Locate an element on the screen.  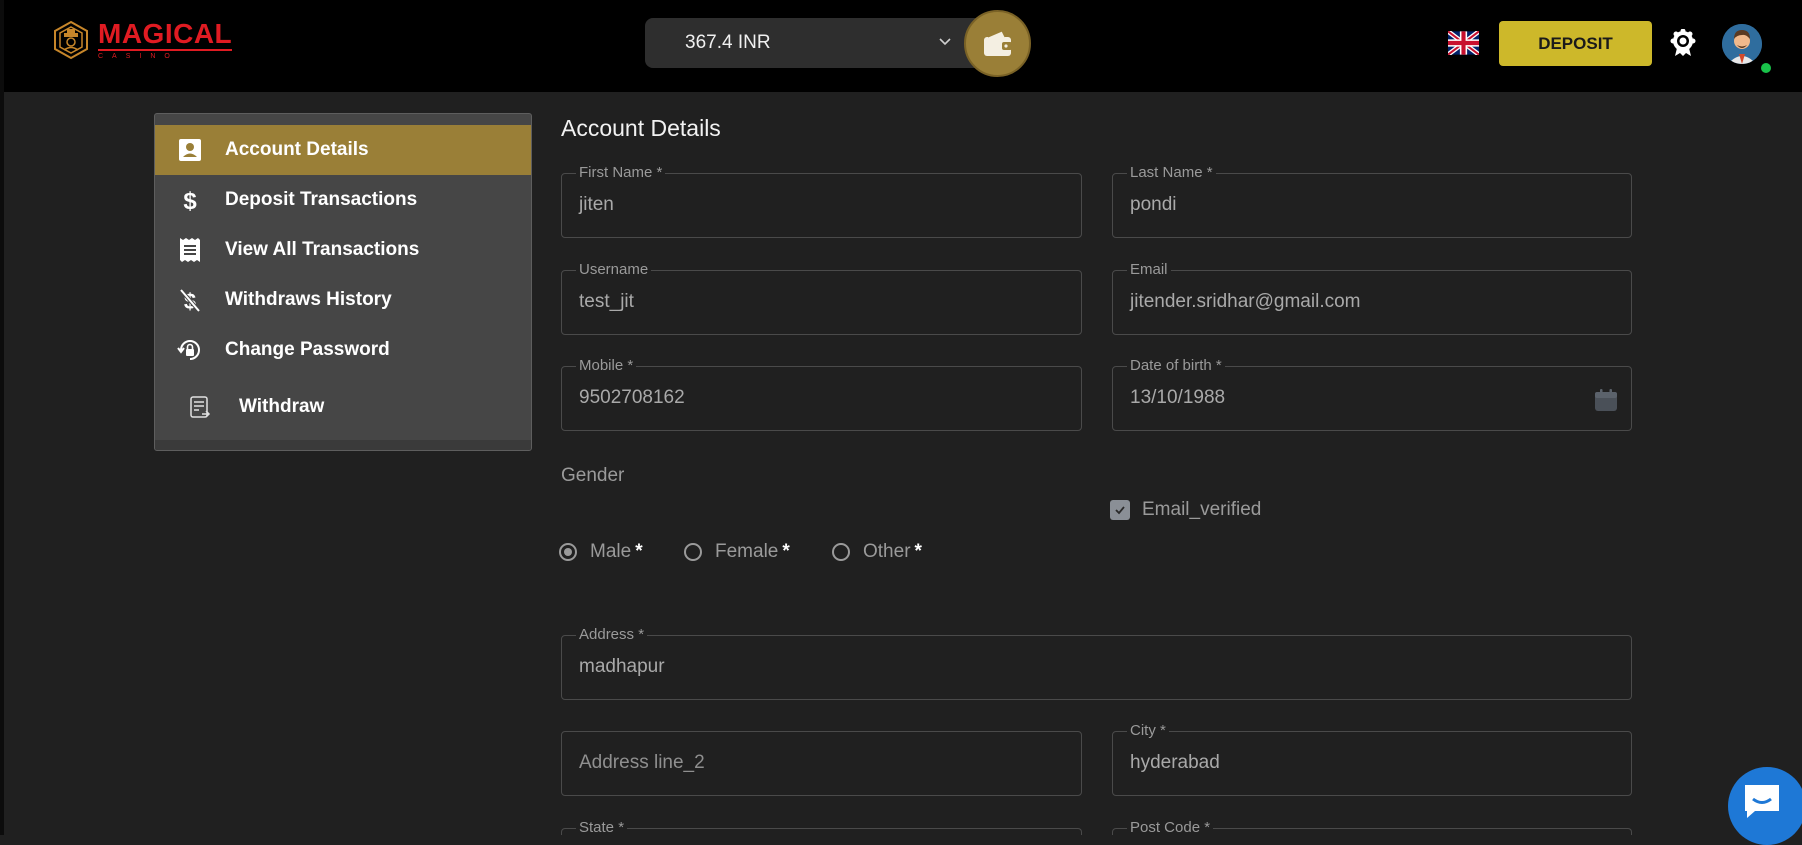
wallet-icon is located at coordinates (997, 42).